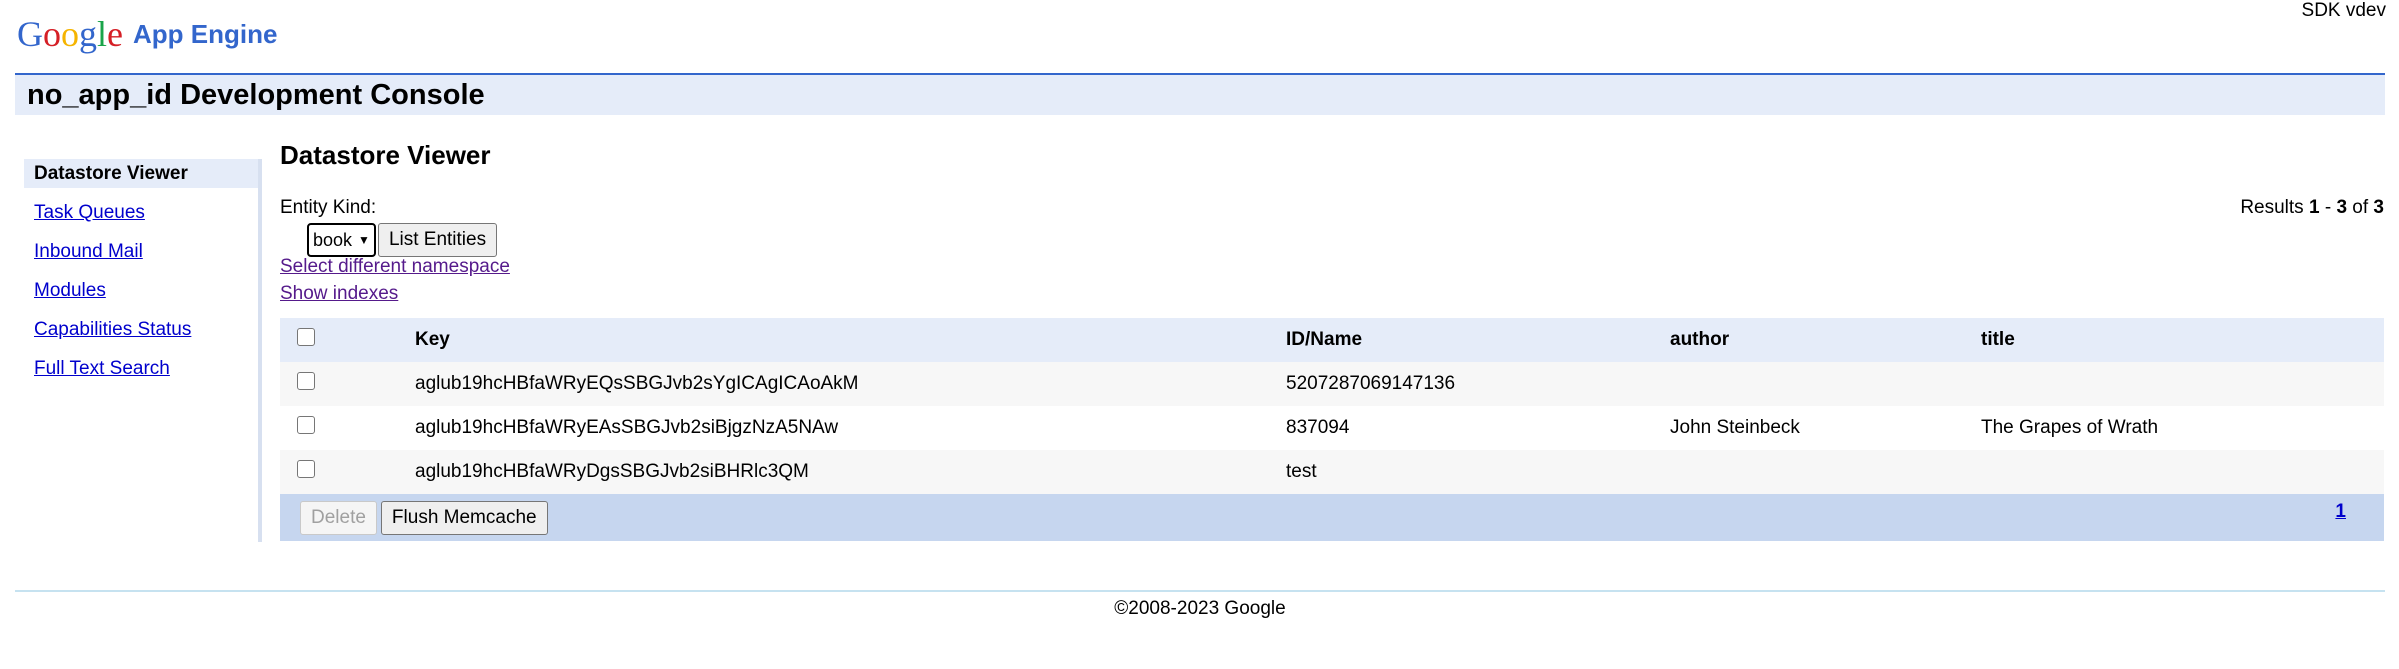  I want to click on flush-memcache-button: Flush Memcache, so click(464, 517).